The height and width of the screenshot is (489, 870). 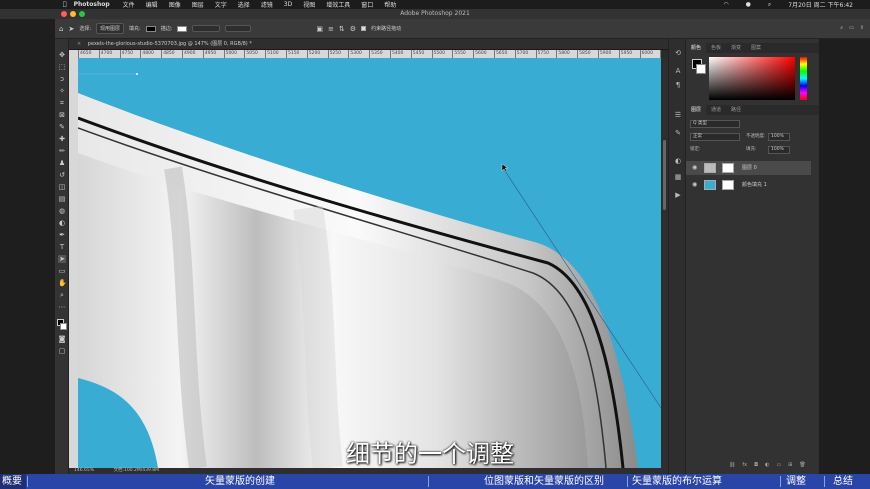 What do you see at coordinates (367, 4) in the screenshot?
I see `menu-window: 窗口` at bounding box center [367, 4].